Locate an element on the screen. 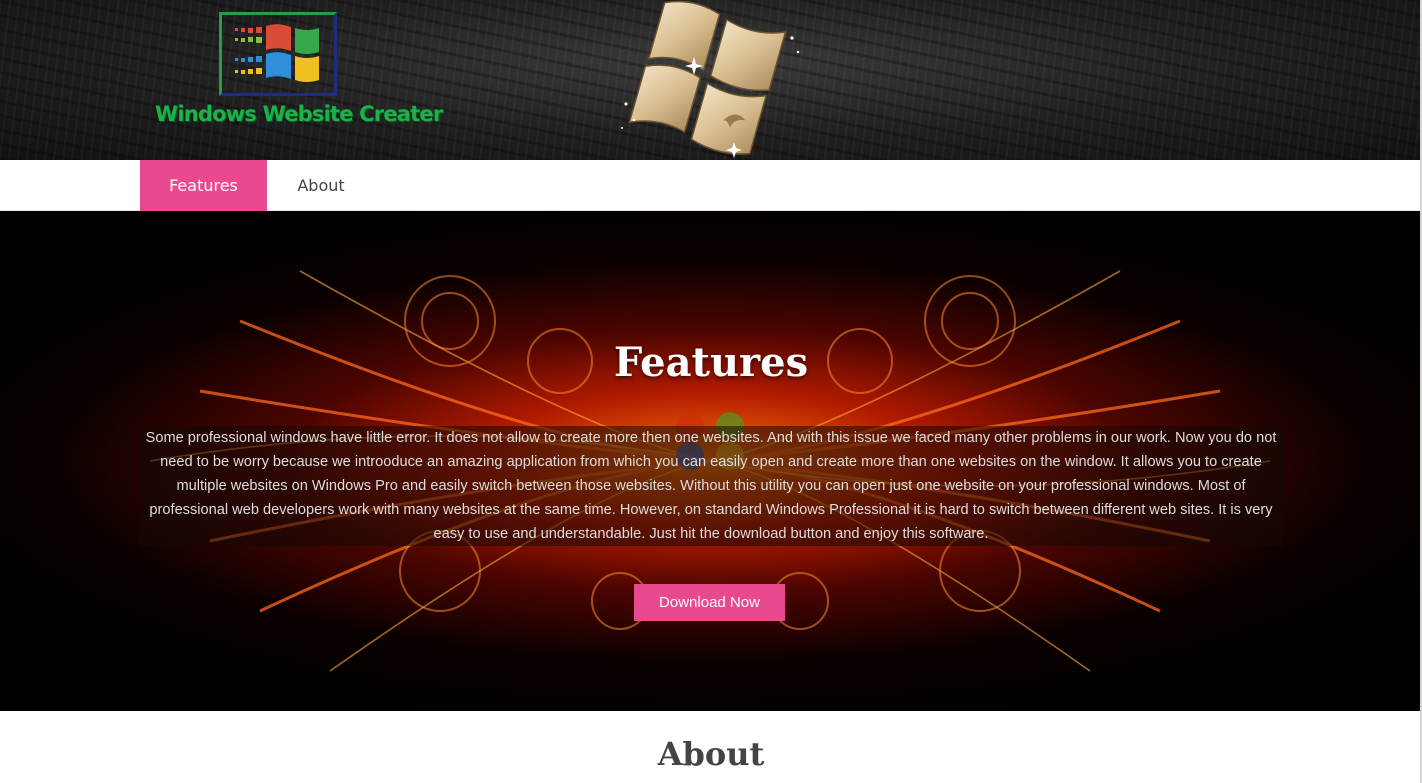 The height and width of the screenshot is (783, 1422). download-now-button: Download Now is located at coordinates (709, 602).